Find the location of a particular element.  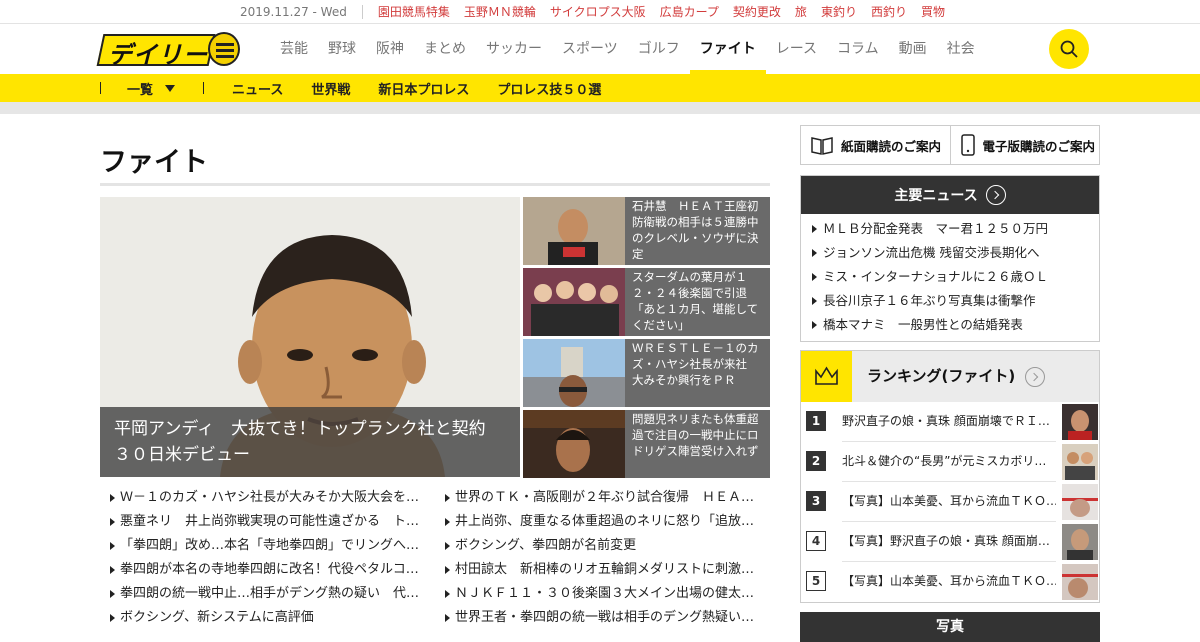

top-link-cyclops: サイクロプス大阪 is located at coordinates (598, 11).